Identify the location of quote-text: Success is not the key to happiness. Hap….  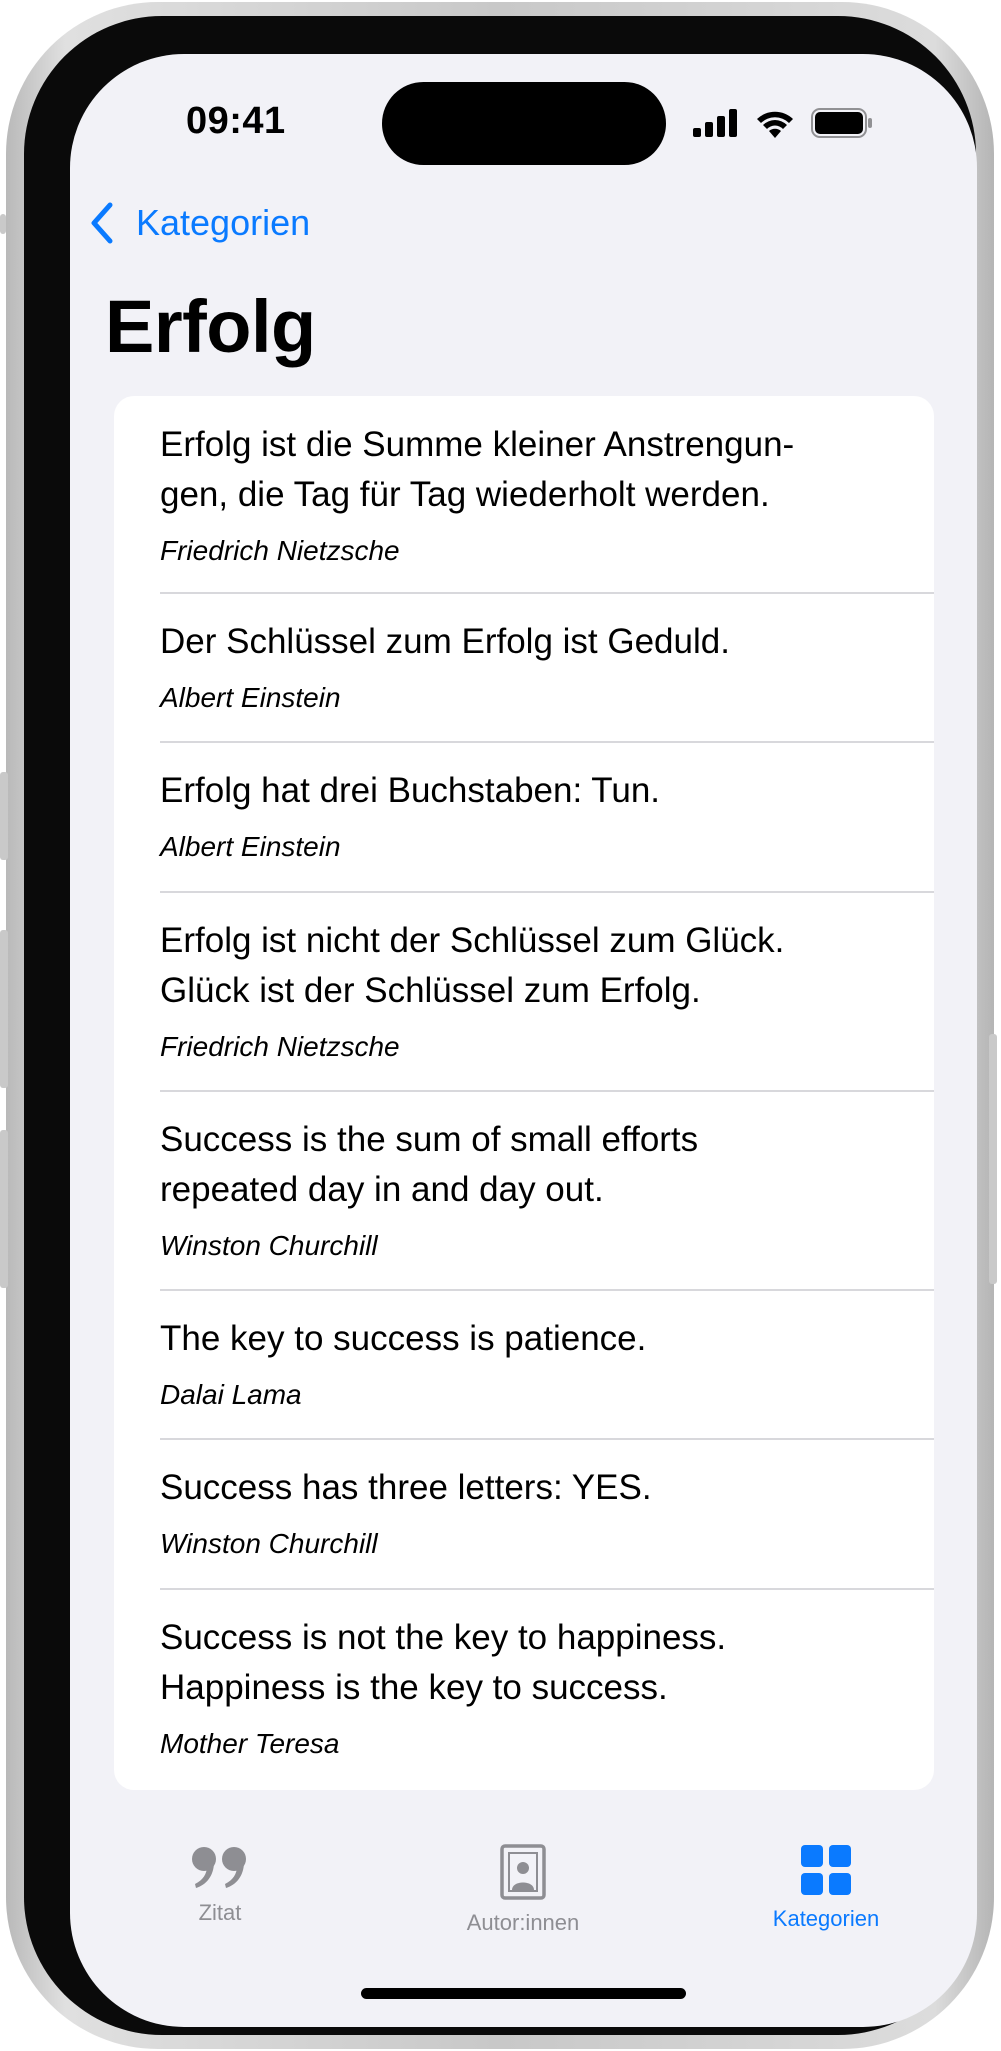
(547, 1663).